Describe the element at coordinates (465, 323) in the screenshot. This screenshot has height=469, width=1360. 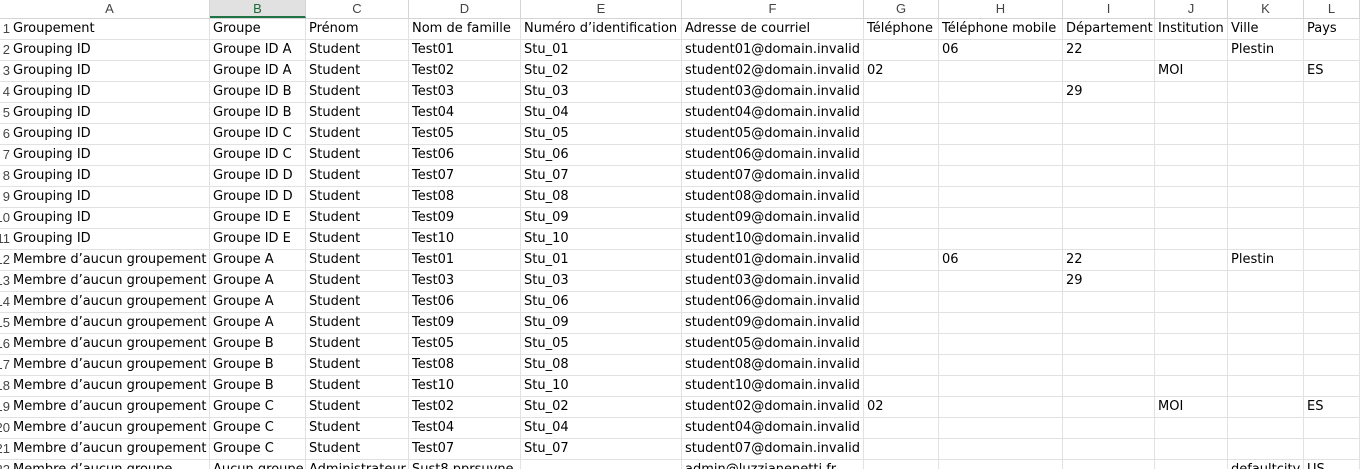
I see `cell-d: Test09` at that location.